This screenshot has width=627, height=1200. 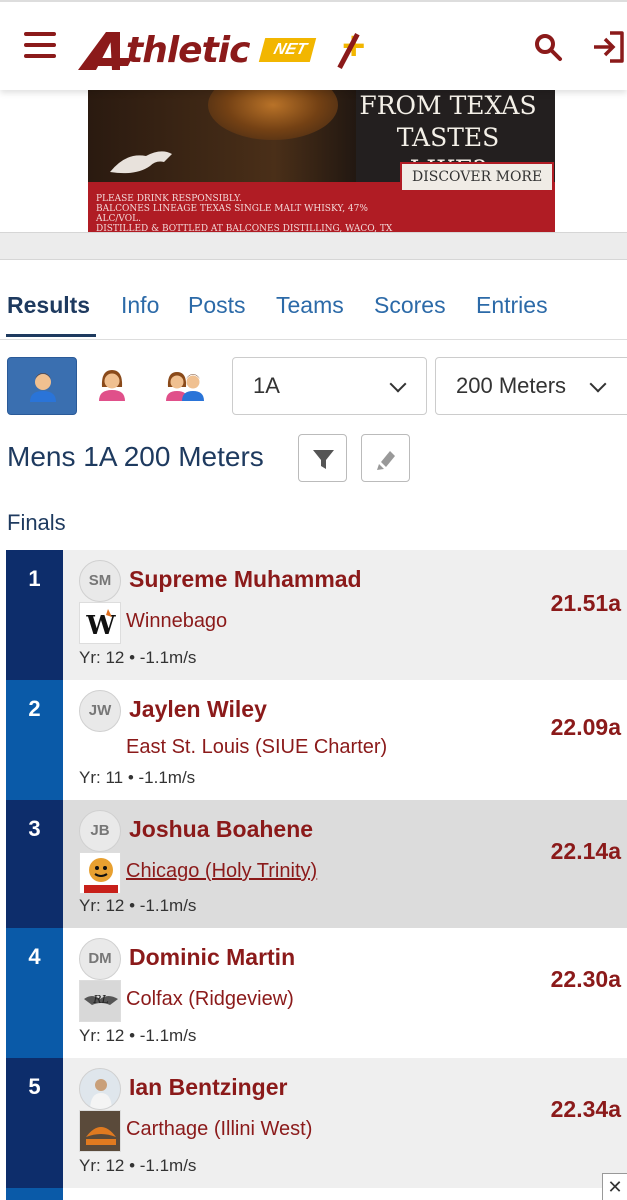 I want to click on ad-whisky-glass-image, so click(x=273, y=115).